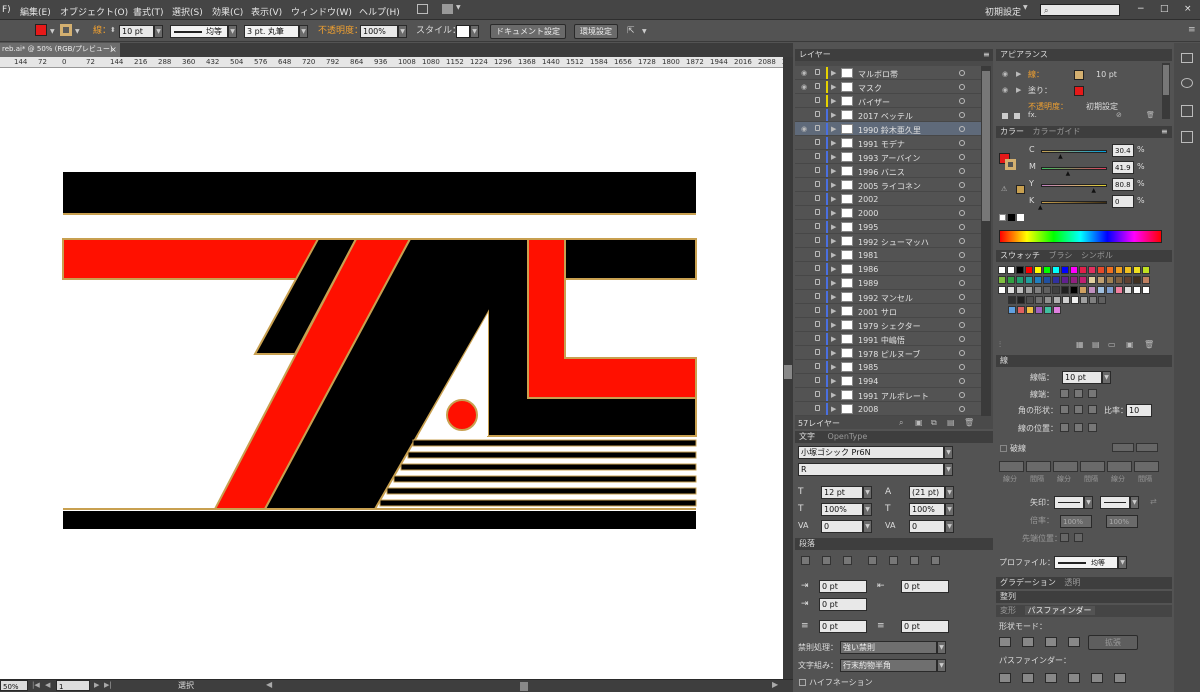 This screenshot has width=1200, height=692. What do you see at coordinates (867, 492) in the screenshot?
I see `font-size-dropdown: ▼` at bounding box center [867, 492].